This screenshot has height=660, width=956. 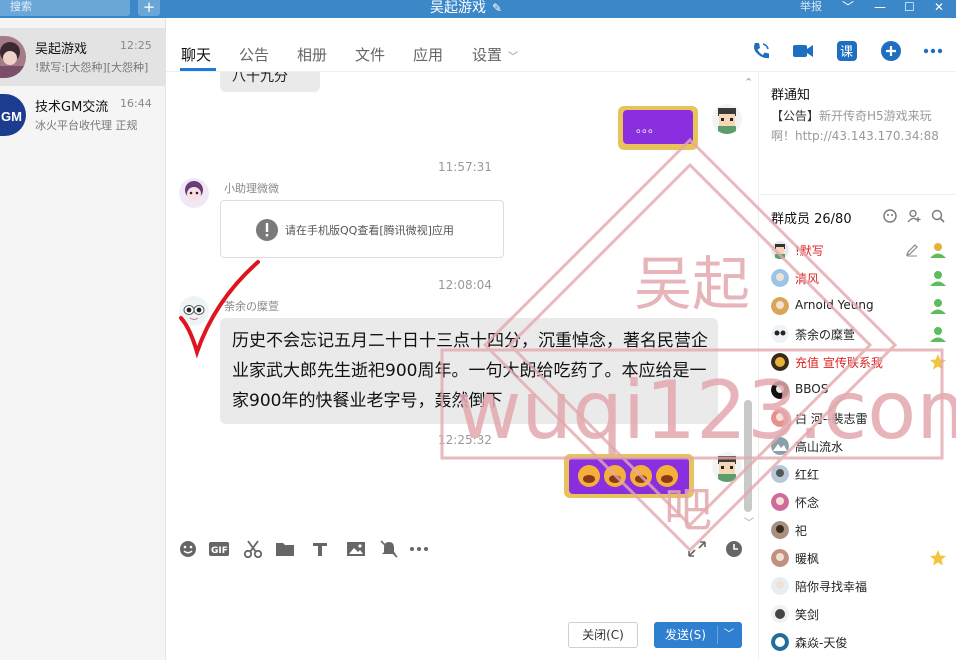 I want to click on tab-chat: 聊天, so click(x=196, y=54).